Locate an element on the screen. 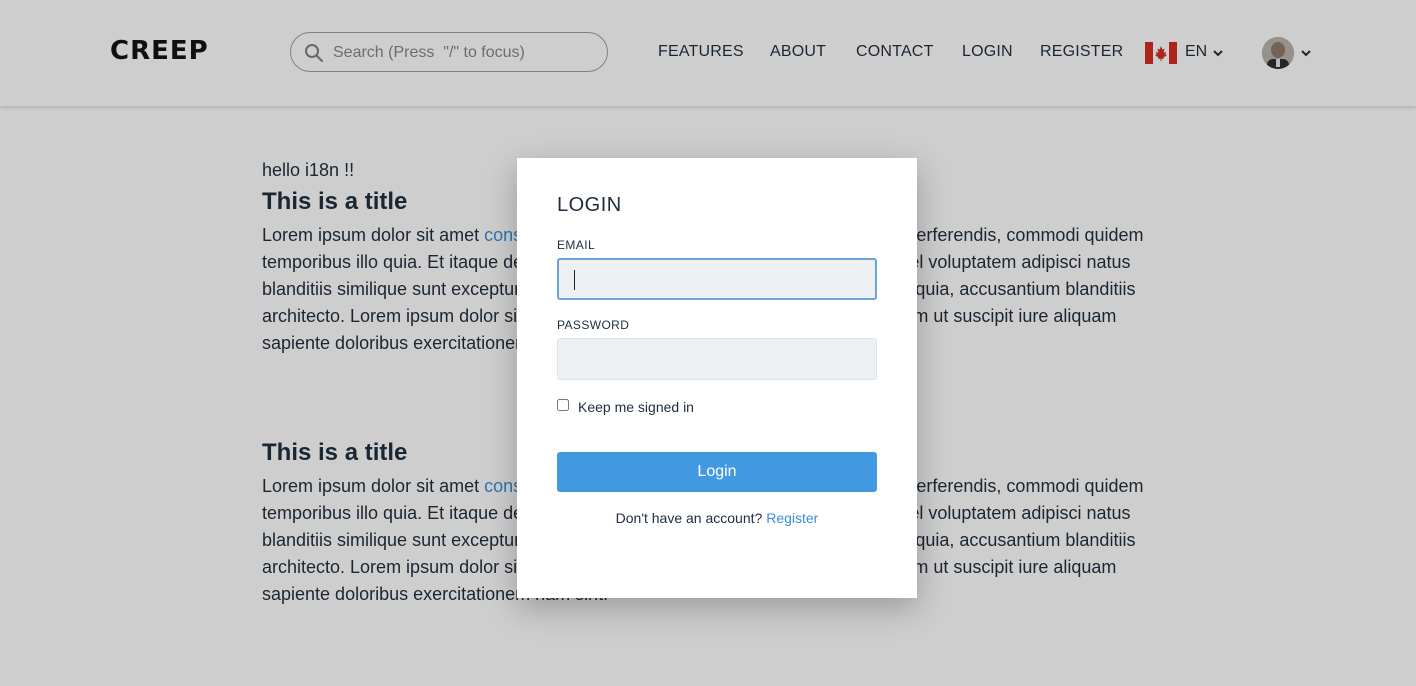  no-account-text: Don't have an account? is located at coordinates (689, 518).